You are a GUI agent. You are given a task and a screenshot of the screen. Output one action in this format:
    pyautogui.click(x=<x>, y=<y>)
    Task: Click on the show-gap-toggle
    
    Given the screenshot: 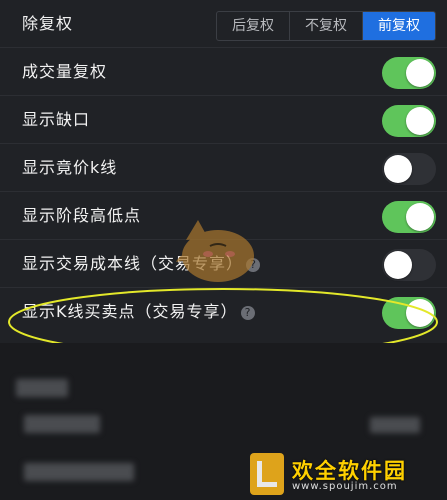 What is the action you would take?
    pyautogui.click(x=409, y=121)
    